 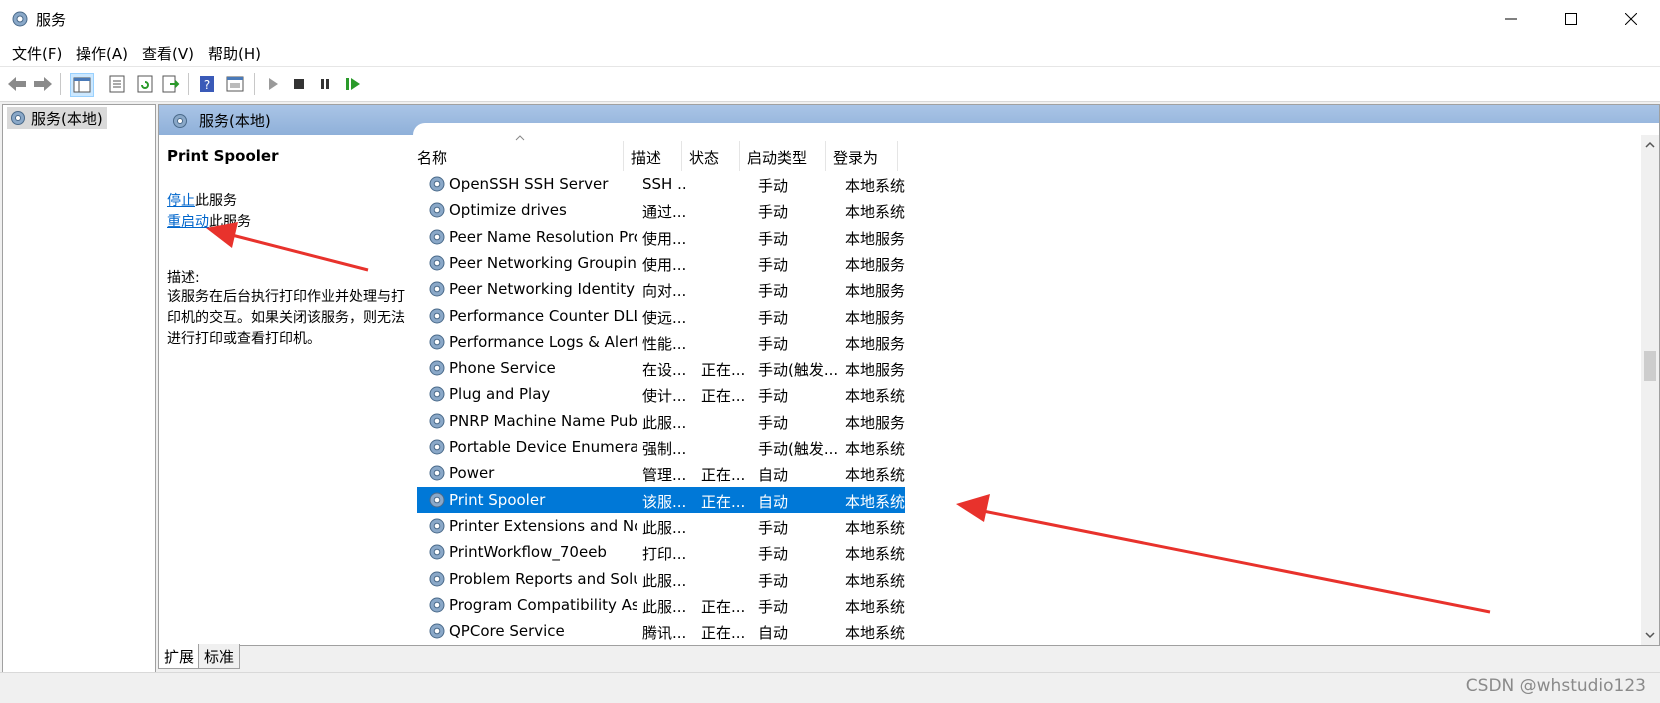 I want to click on service-row: Power 管理... 正在... 自动 本地系统, so click(x=661, y=473).